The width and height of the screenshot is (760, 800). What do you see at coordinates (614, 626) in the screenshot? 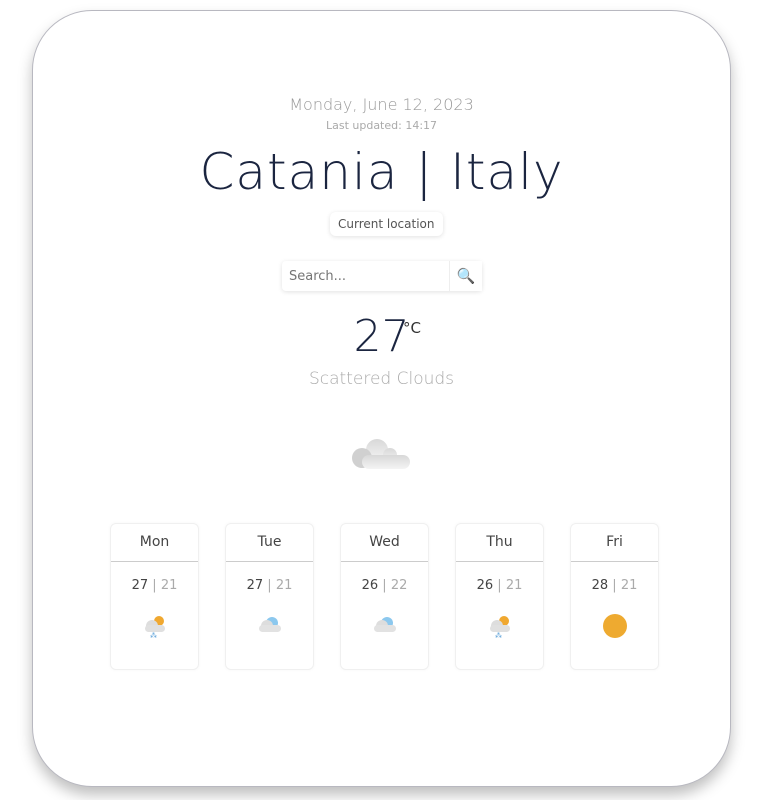
I see `sun-icon` at bounding box center [614, 626].